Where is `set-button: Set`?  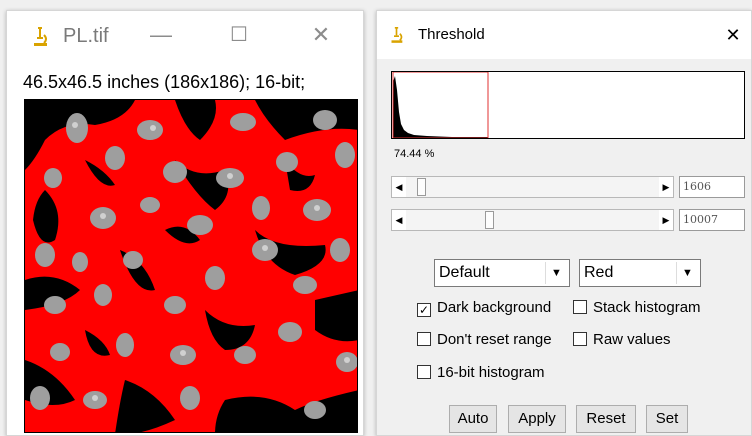 set-button: Set is located at coordinates (667, 419).